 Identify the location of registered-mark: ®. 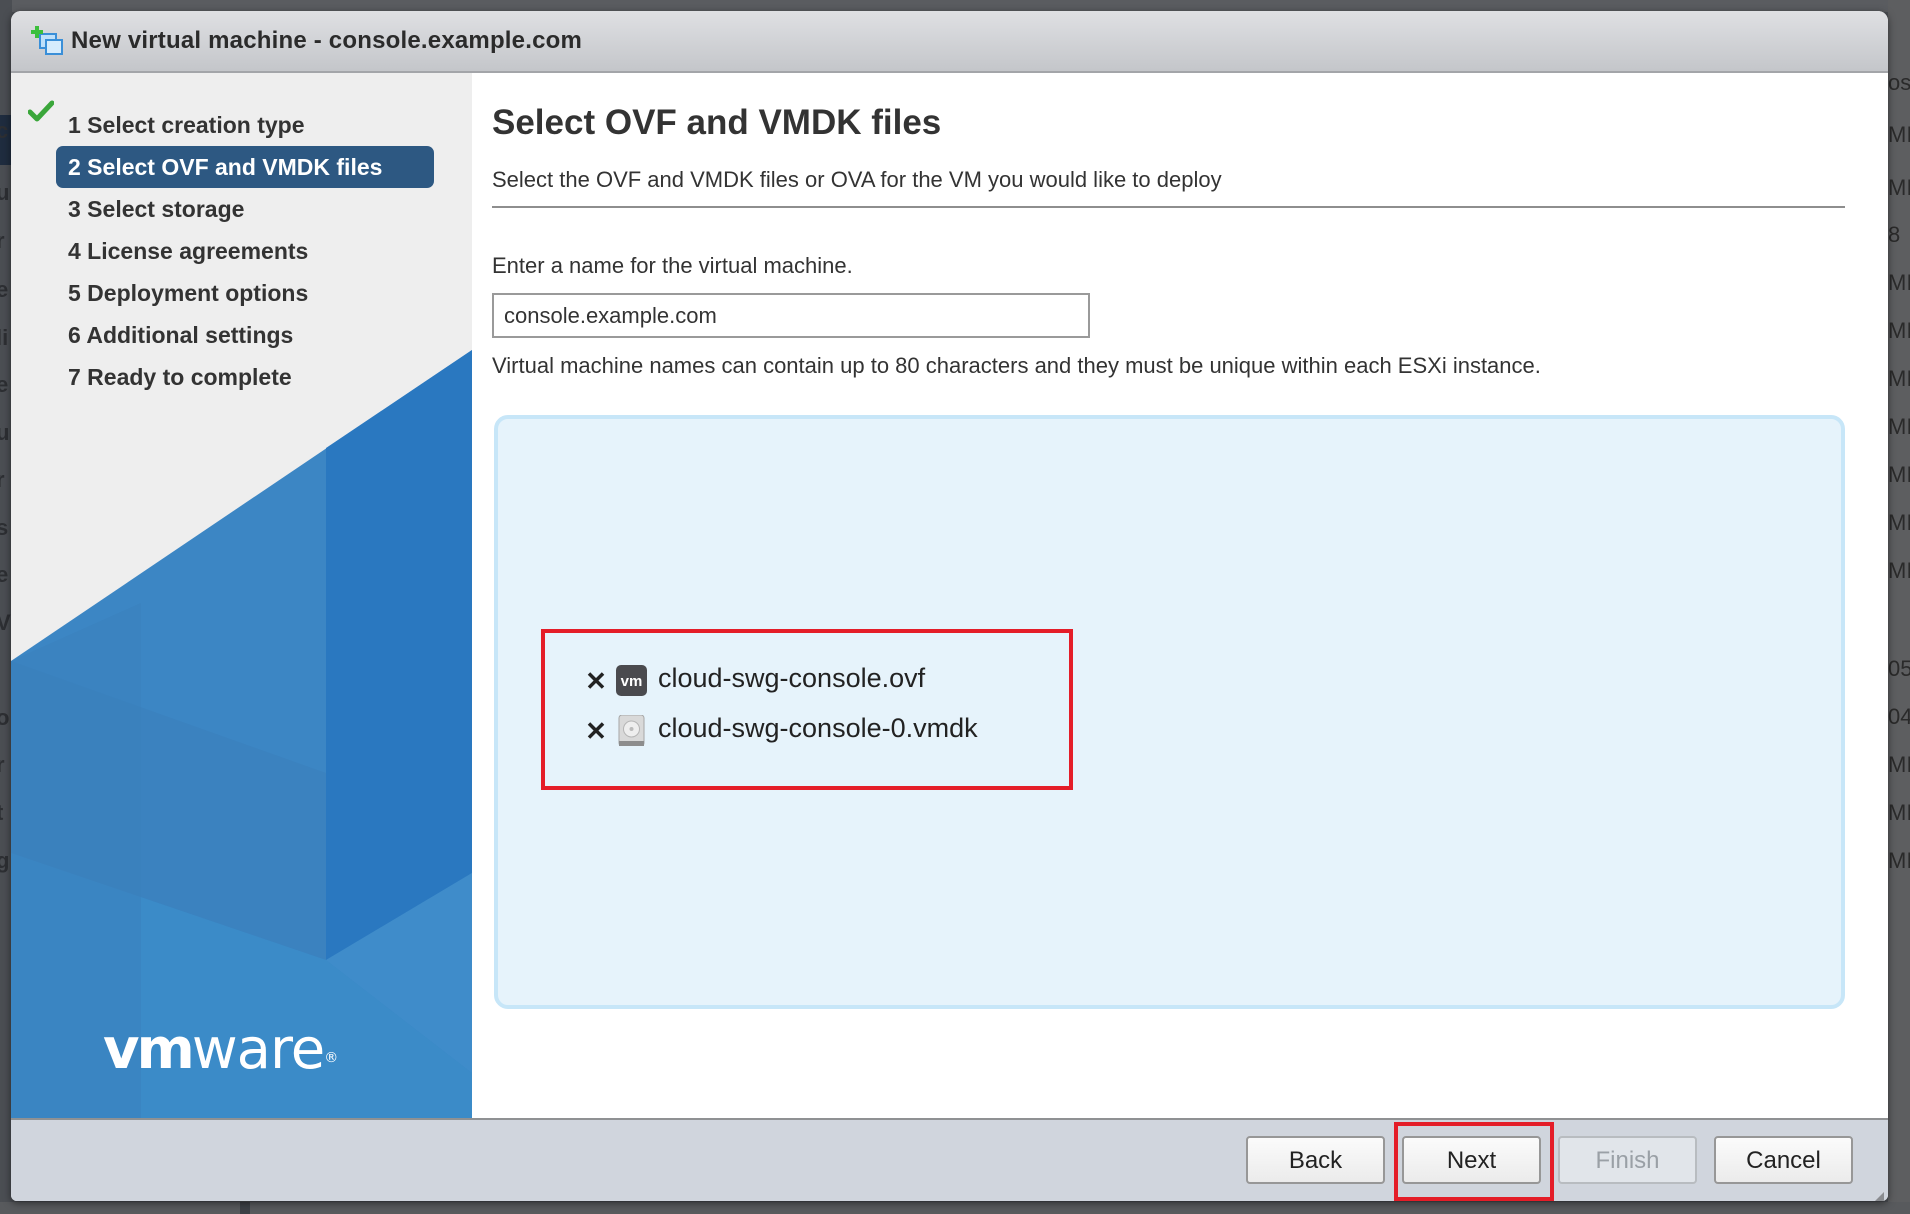
(331, 1058).